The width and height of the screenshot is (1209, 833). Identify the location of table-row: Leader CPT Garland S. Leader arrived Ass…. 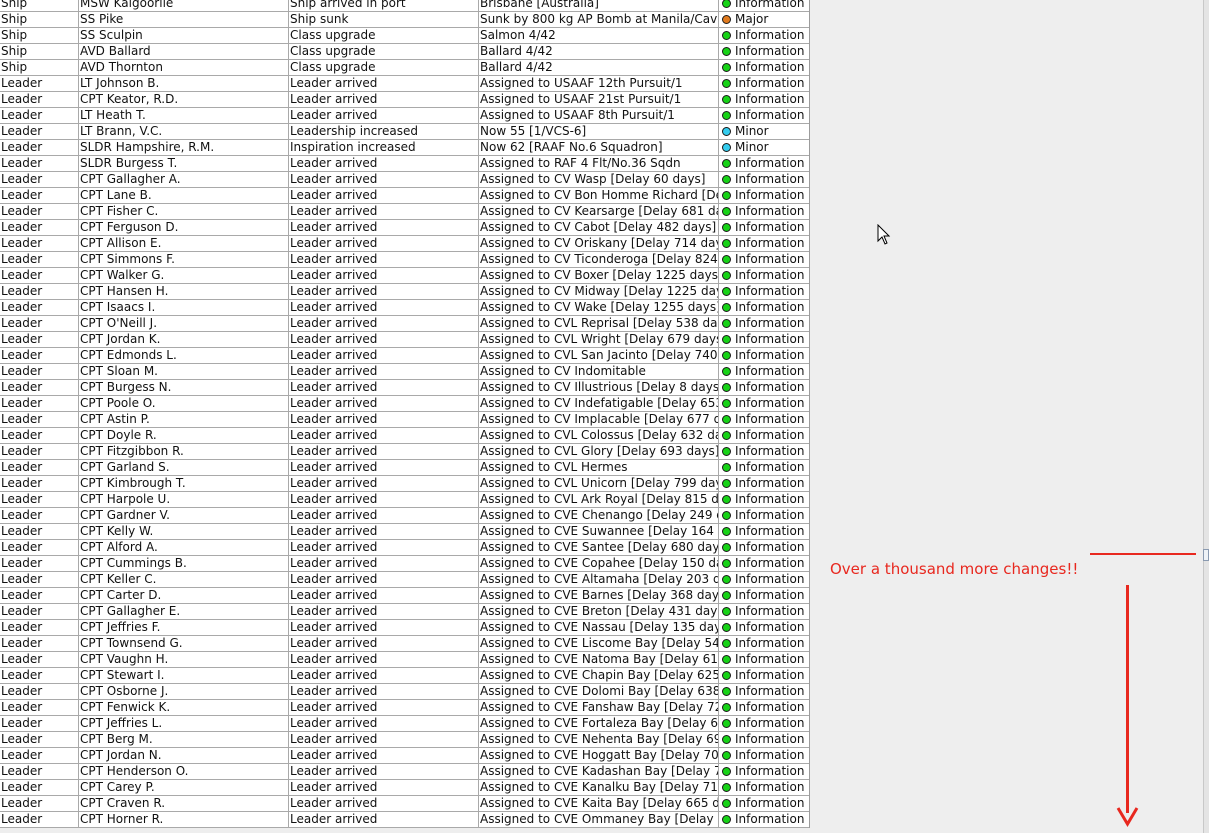
(404, 468).